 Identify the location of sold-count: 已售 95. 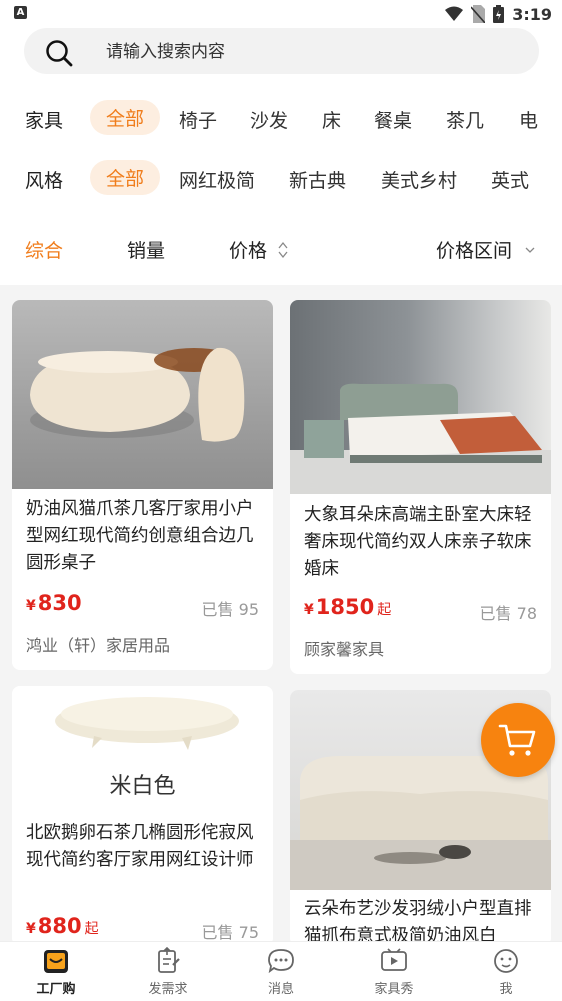
(230, 609).